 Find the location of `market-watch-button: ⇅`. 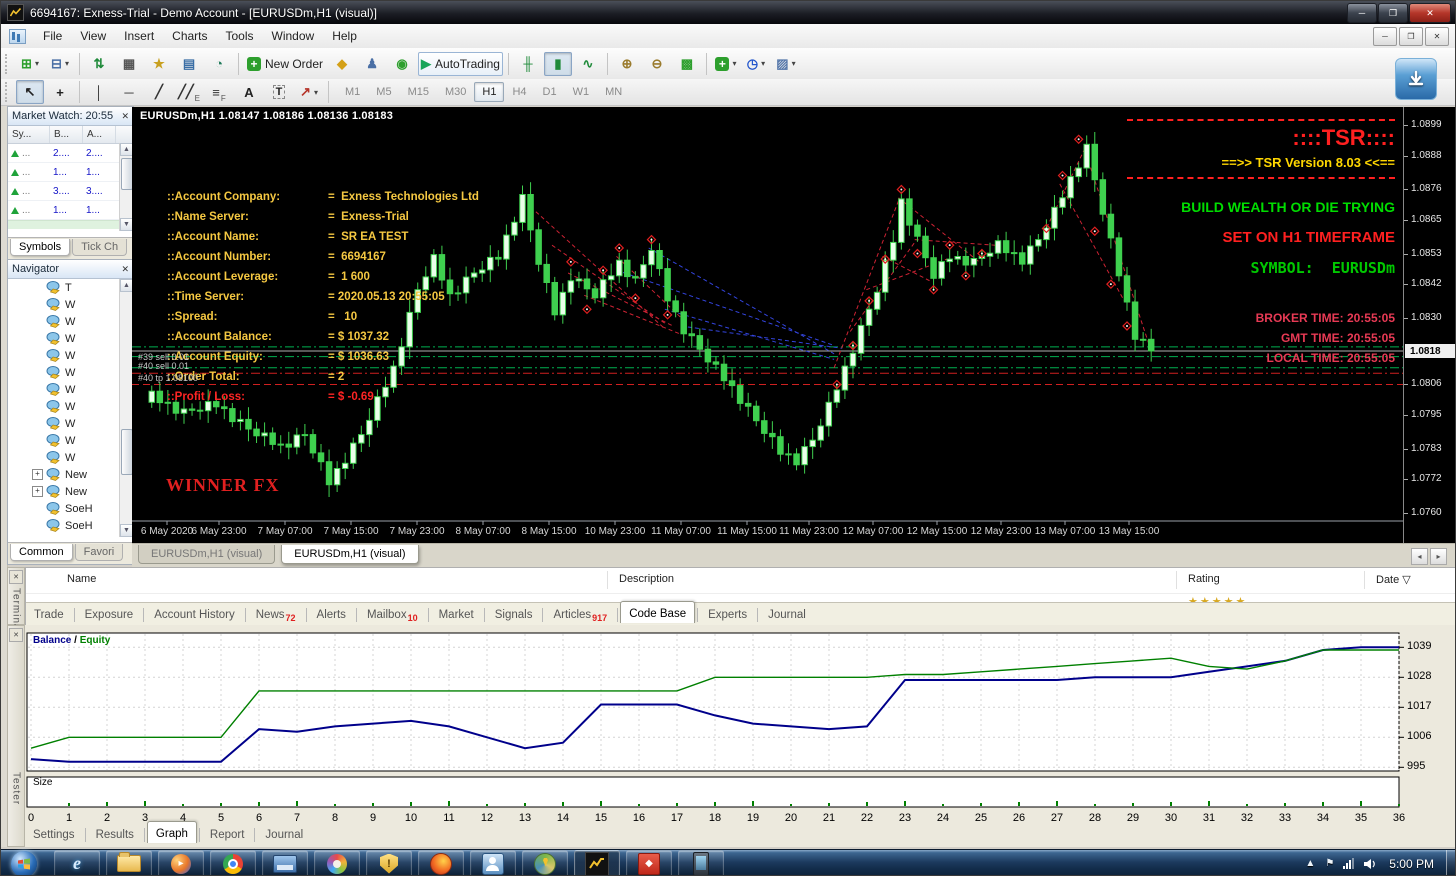

market-watch-button: ⇅ is located at coordinates (99, 64).